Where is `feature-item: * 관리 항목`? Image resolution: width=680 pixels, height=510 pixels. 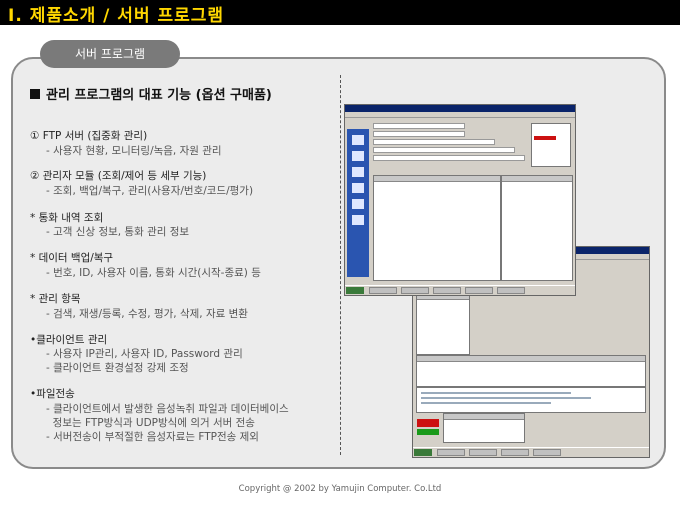 feature-item: * 관리 항목 is located at coordinates (55, 299).